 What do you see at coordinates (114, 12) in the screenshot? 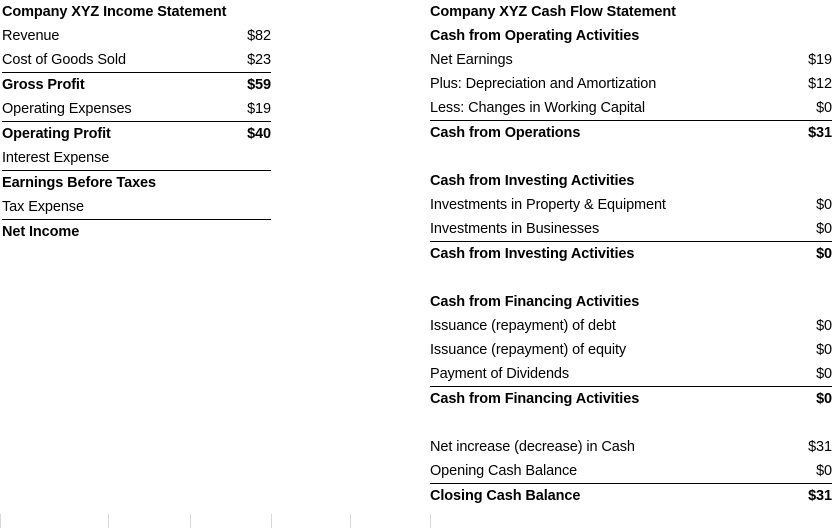
I see `income-statement-title: Company XYZ Income Statement` at bounding box center [114, 12].